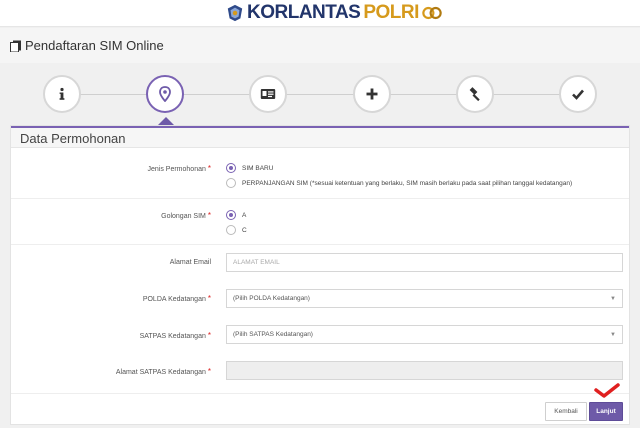 The height and width of the screenshot is (428, 640). I want to click on alamat-email-label-text: Alamat Email, so click(190, 262).